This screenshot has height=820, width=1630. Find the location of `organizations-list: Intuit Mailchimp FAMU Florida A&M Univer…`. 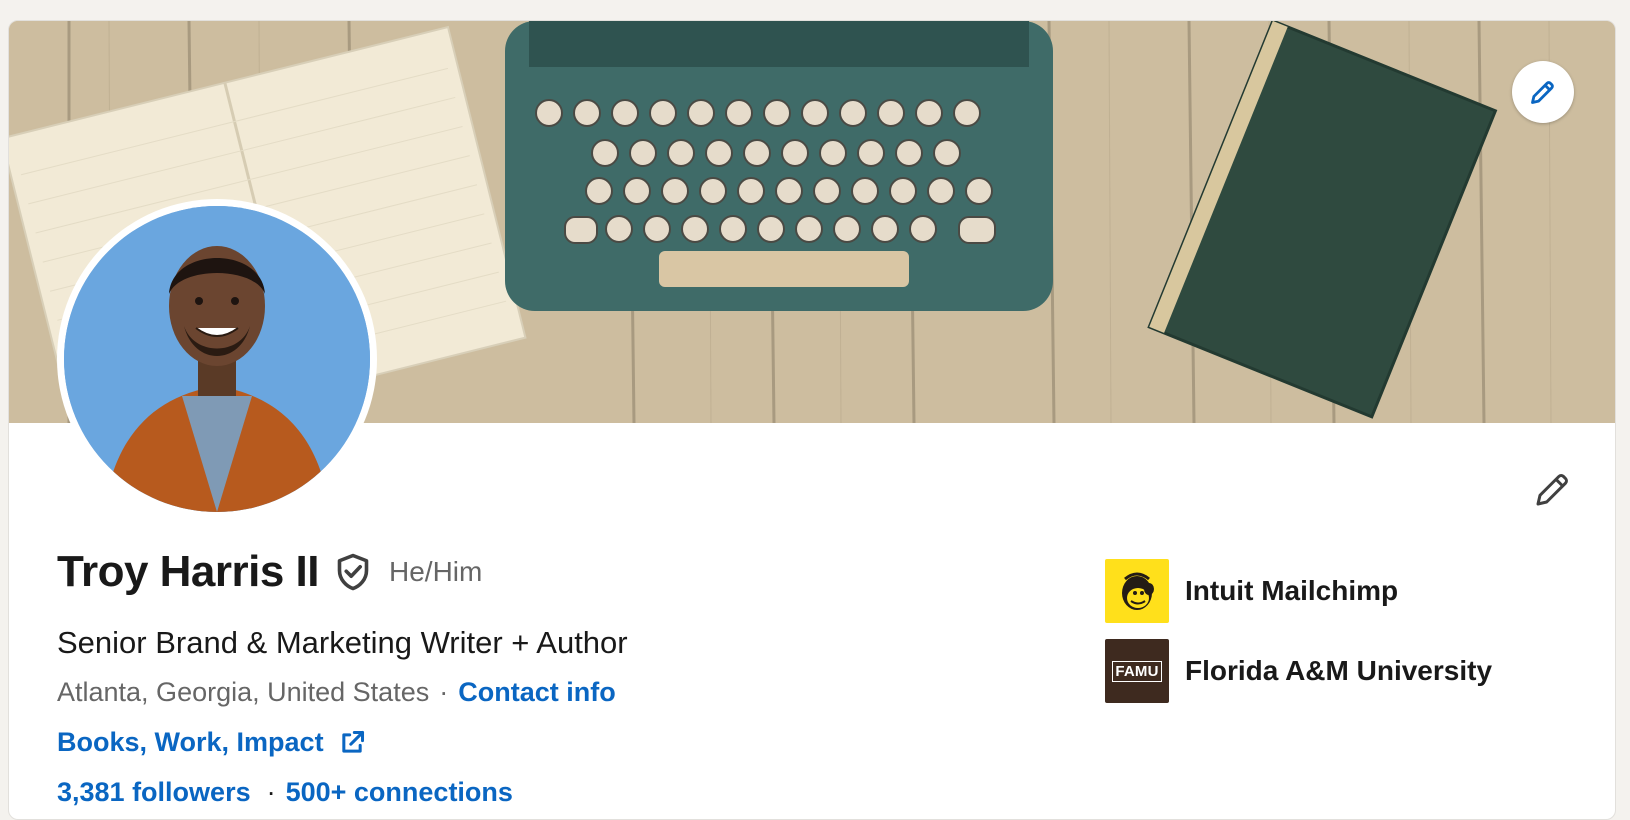

organizations-list: Intuit Mailchimp FAMU Florida A&M Univer… is located at coordinates (1298, 639).